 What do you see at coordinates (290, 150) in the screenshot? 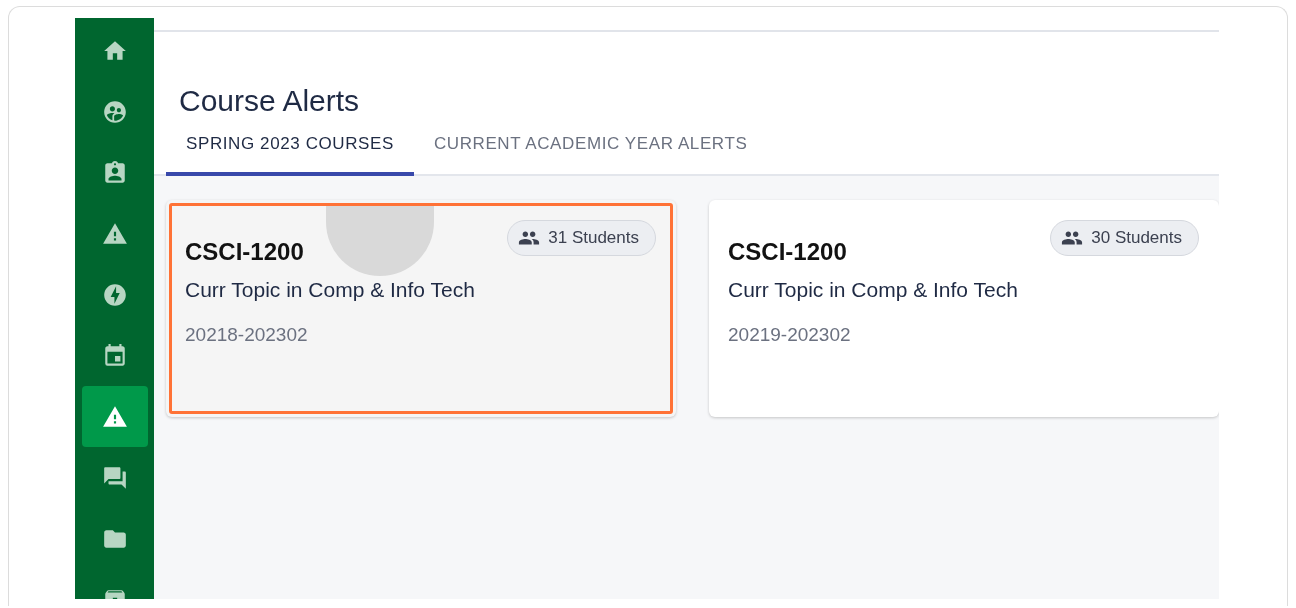
I see `tab: SPRING 2023 COURSES` at bounding box center [290, 150].